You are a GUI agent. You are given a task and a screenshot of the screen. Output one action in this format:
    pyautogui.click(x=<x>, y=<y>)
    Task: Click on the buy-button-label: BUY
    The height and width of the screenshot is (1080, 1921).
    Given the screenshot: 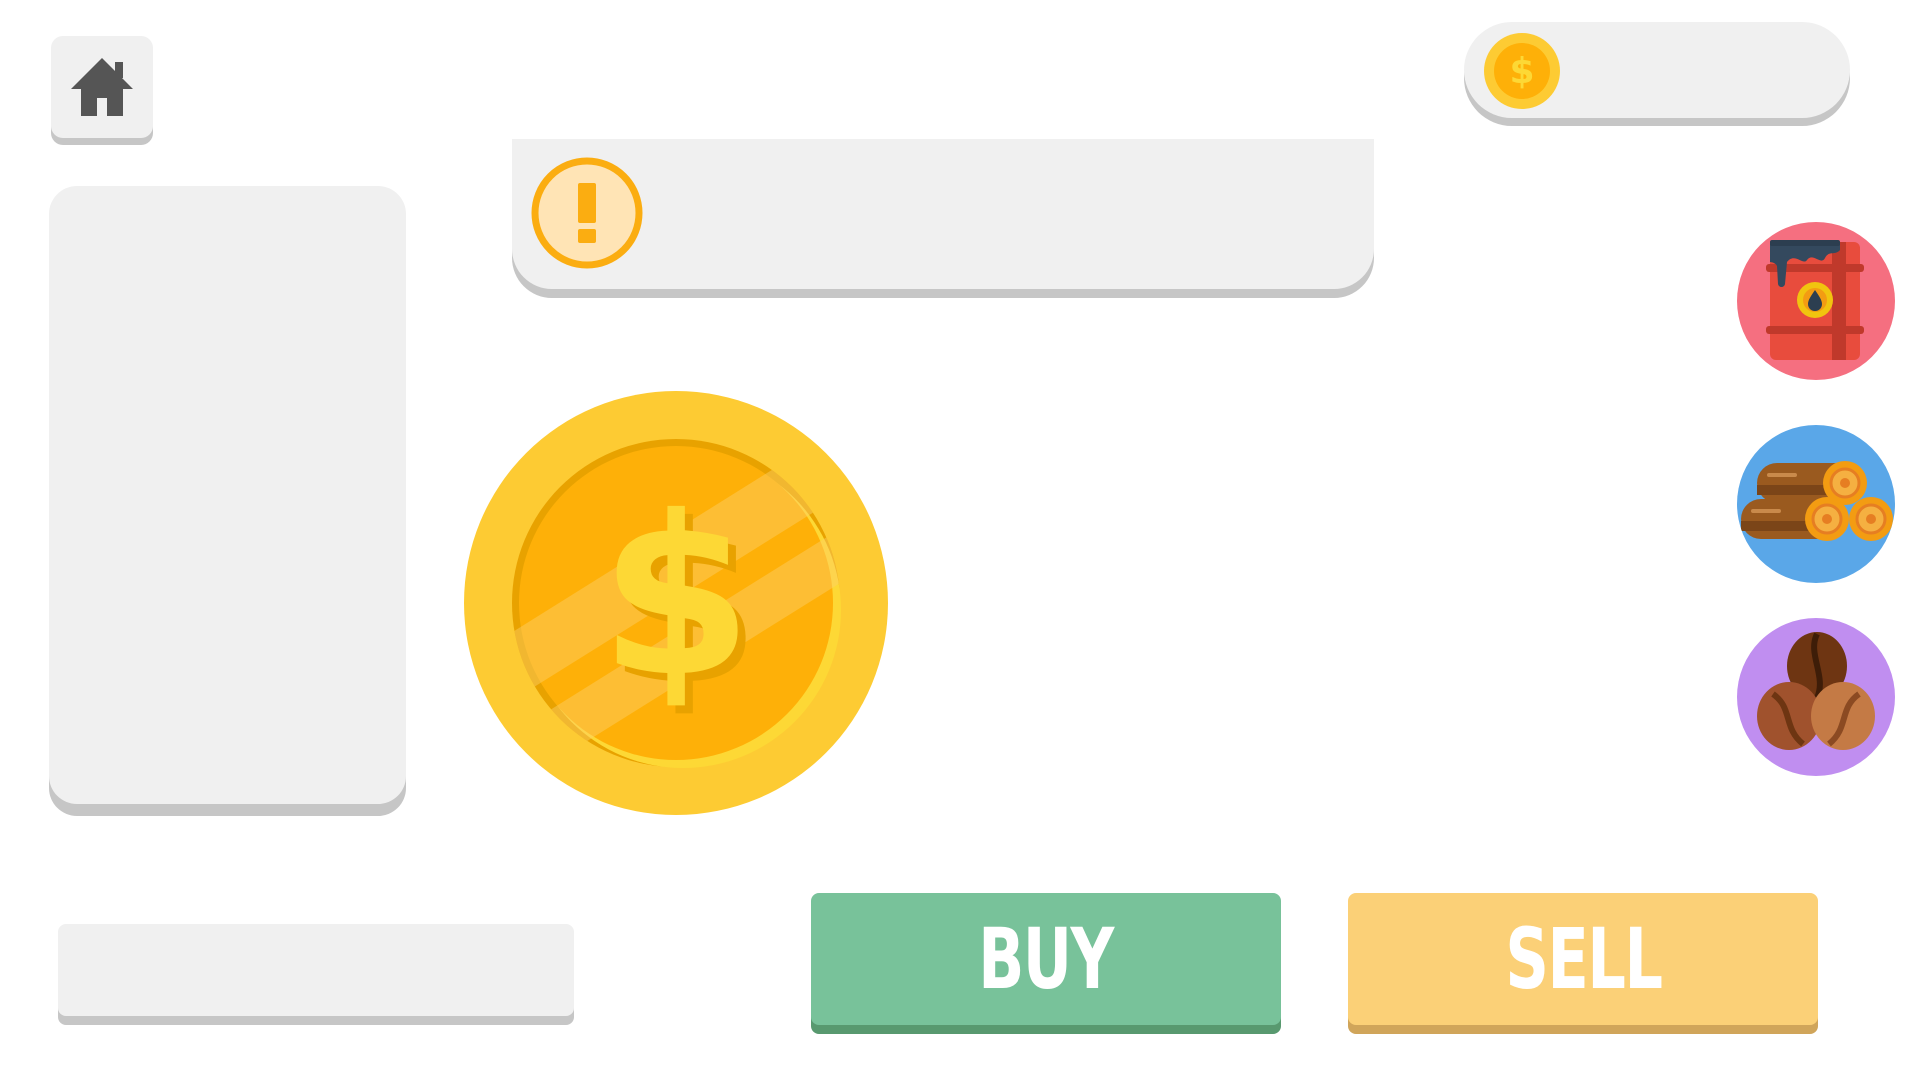 What is the action you would take?
    pyautogui.click(x=1046, y=959)
    